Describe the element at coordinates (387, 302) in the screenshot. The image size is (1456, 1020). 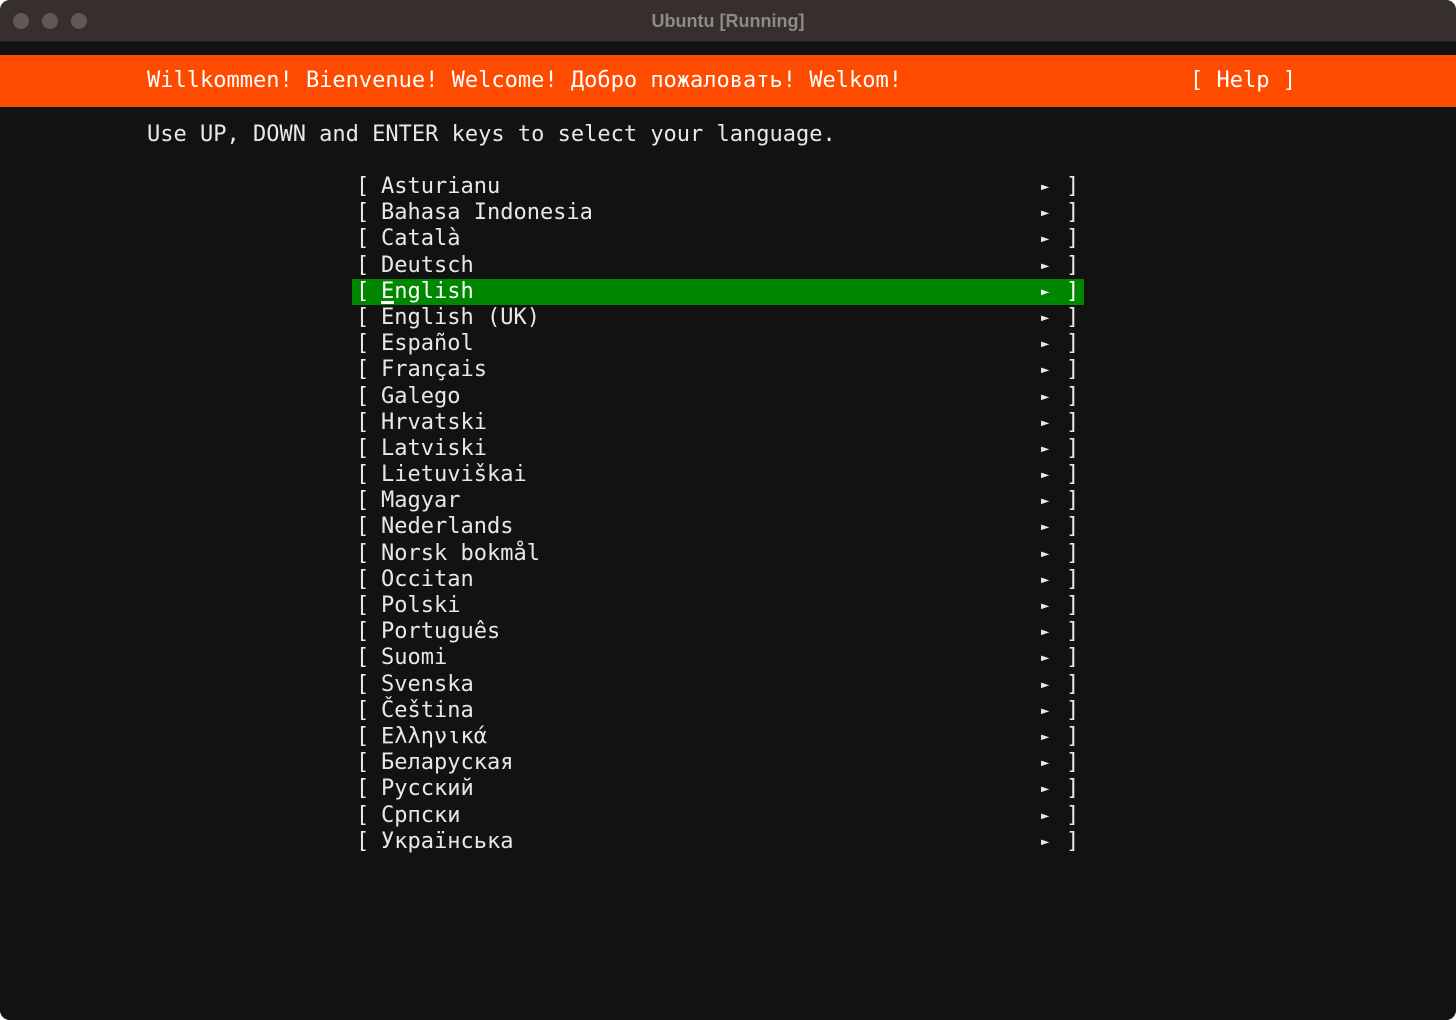
I see `text-cursor` at that location.